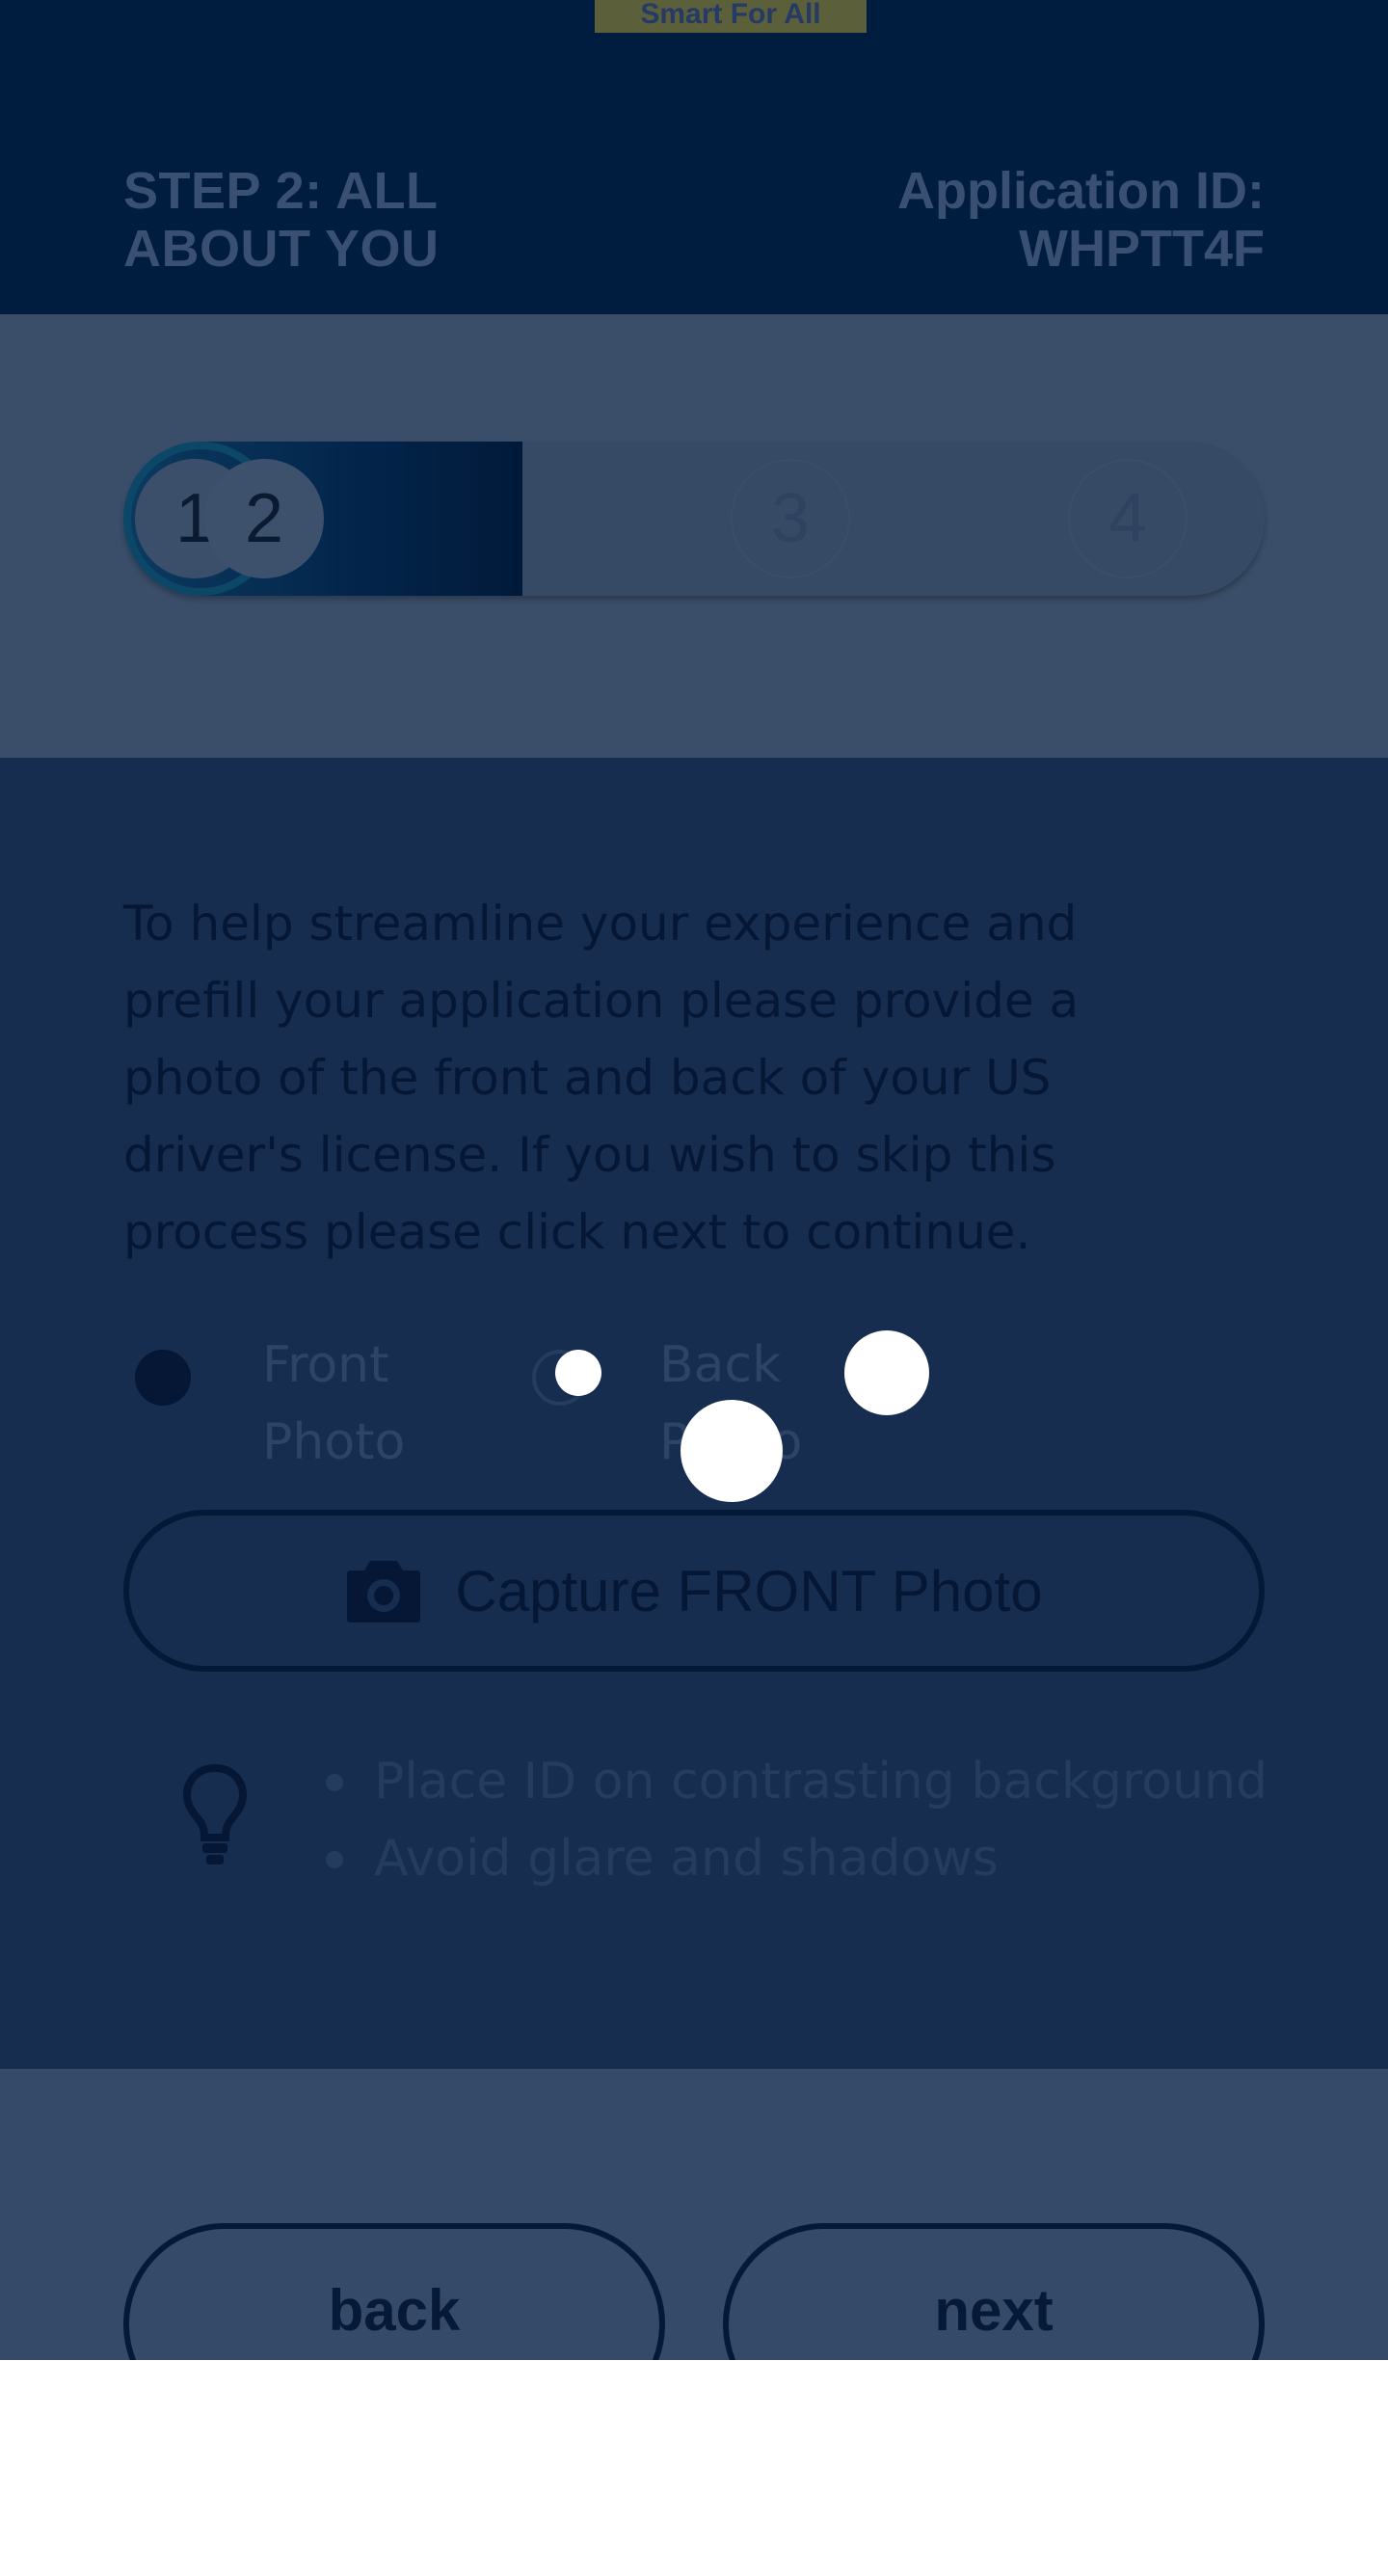 This screenshot has width=1388, height=2576. I want to click on back-button: back, so click(394, 2291).